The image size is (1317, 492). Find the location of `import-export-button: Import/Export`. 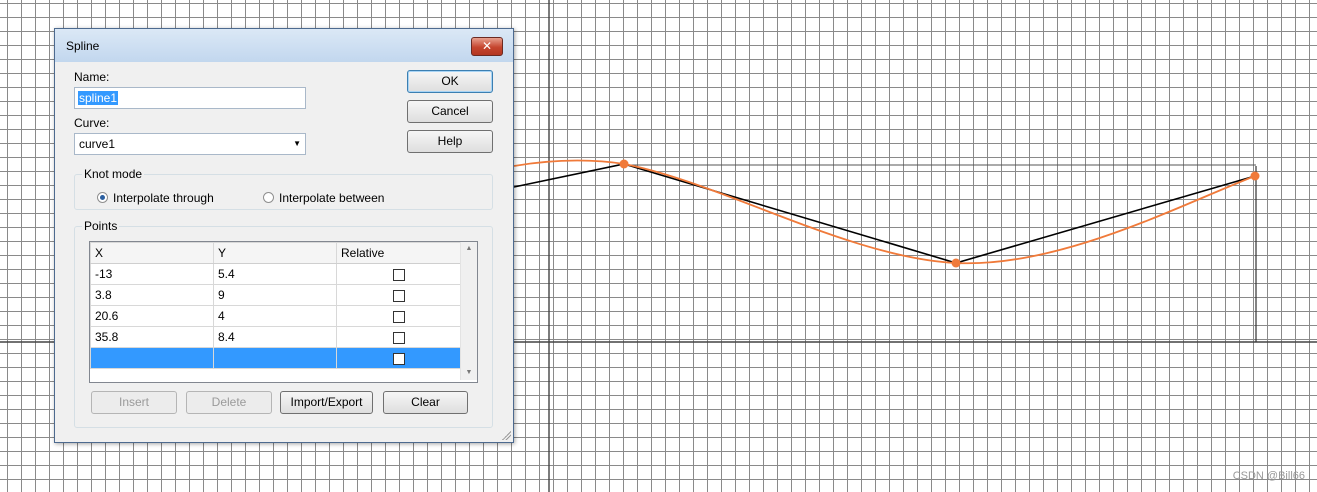

import-export-button: Import/Export is located at coordinates (326, 402).